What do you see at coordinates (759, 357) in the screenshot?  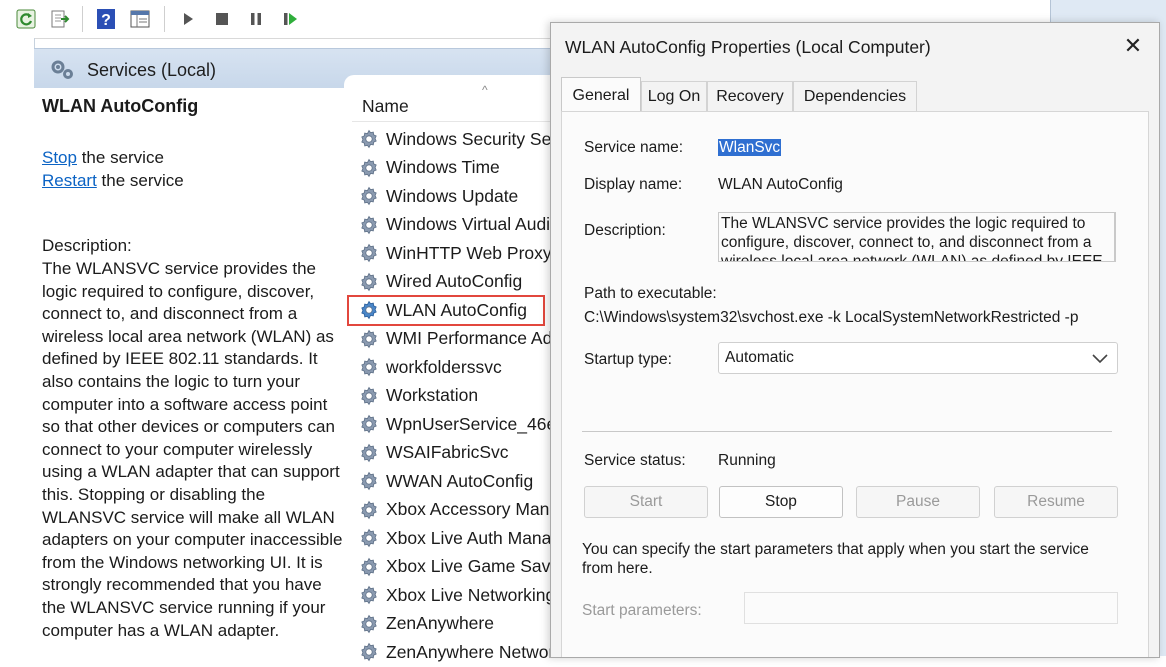 I see `startup-type-value: Automatic` at bounding box center [759, 357].